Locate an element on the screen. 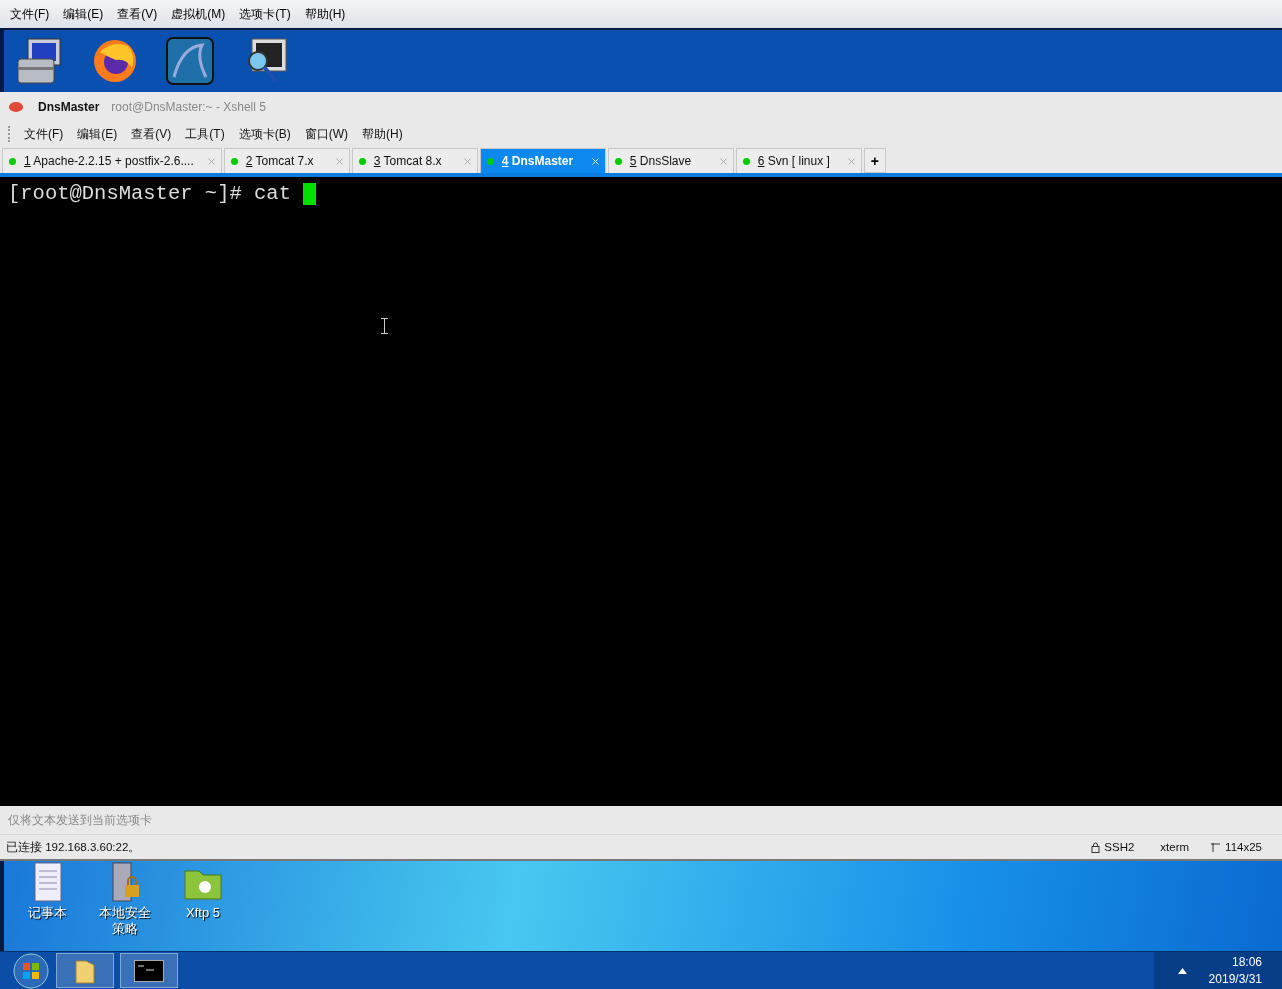  menu-item: 选项卡(B) is located at coordinates (264, 134).